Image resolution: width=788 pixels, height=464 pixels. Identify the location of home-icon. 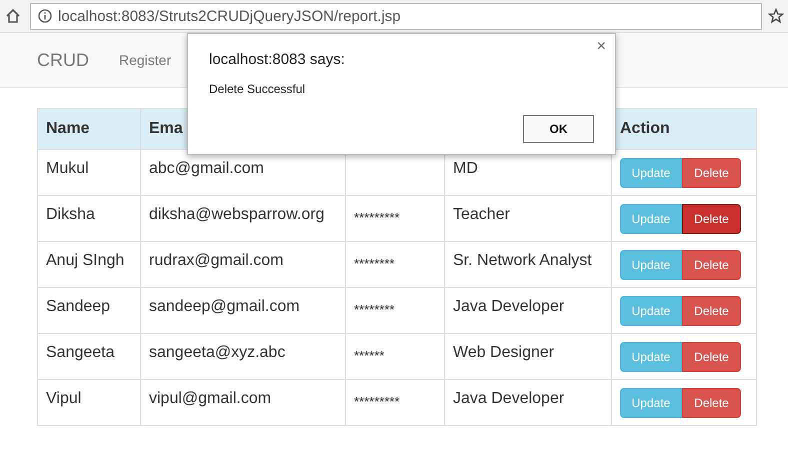
(13, 16).